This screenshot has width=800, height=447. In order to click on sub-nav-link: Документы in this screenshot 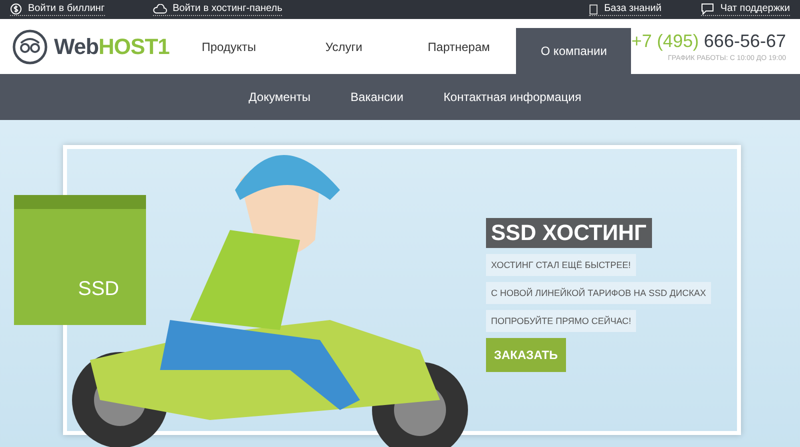, I will do `click(279, 97)`.